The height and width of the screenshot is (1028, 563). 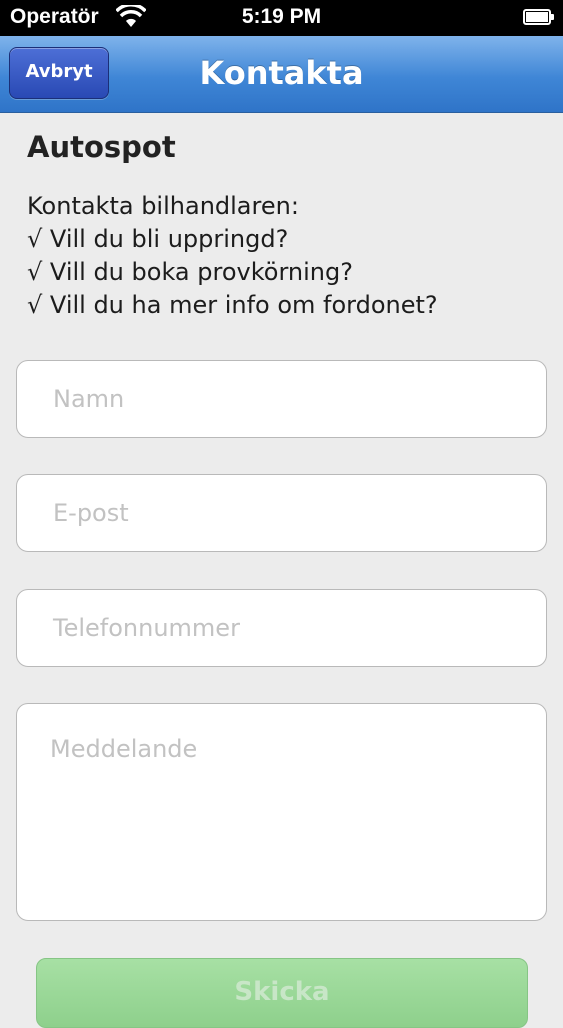 What do you see at coordinates (281, 513) in the screenshot?
I see `email-field: E-post` at bounding box center [281, 513].